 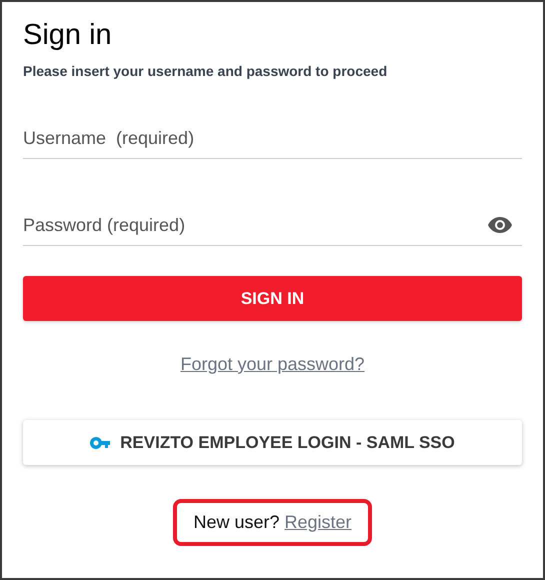 What do you see at coordinates (318, 522) in the screenshot?
I see `register-link: Register` at bounding box center [318, 522].